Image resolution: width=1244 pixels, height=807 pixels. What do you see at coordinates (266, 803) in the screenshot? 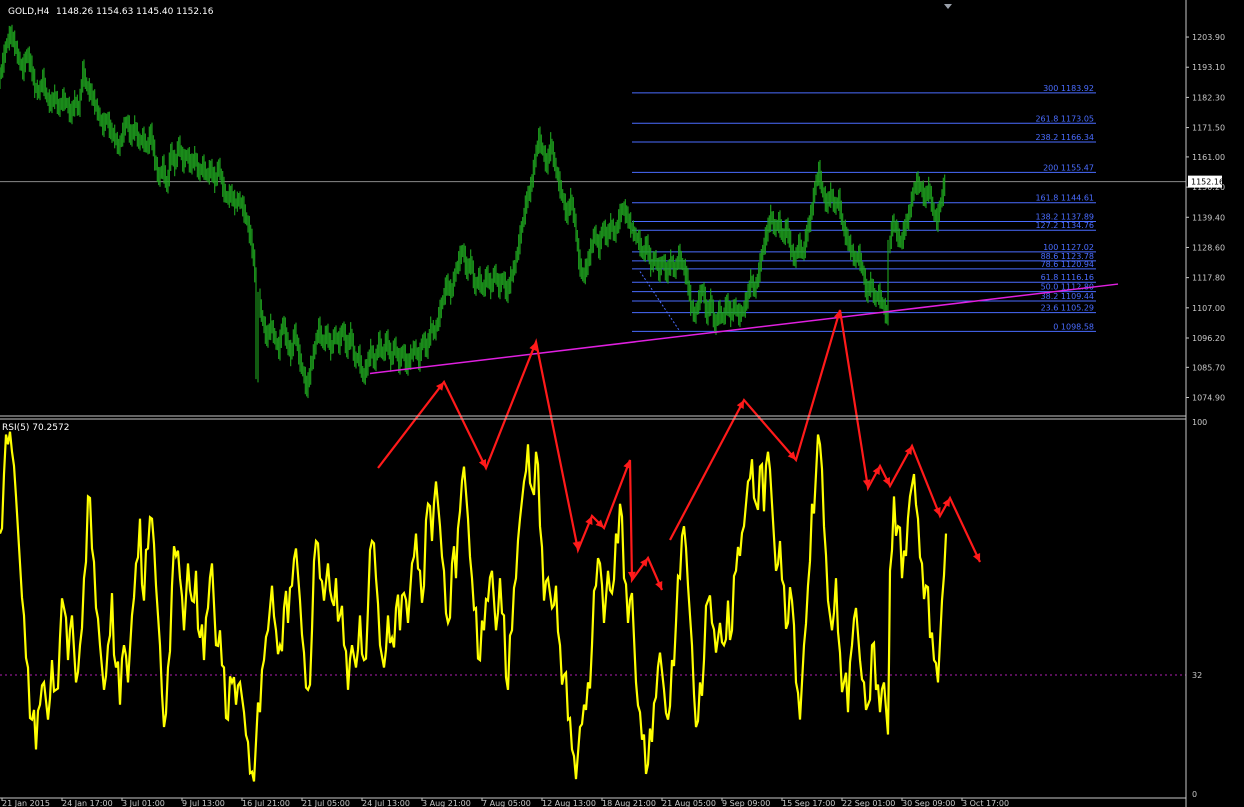
I see `time-tick-label: 16 Jul 21:00` at bounding box center [266, 803].